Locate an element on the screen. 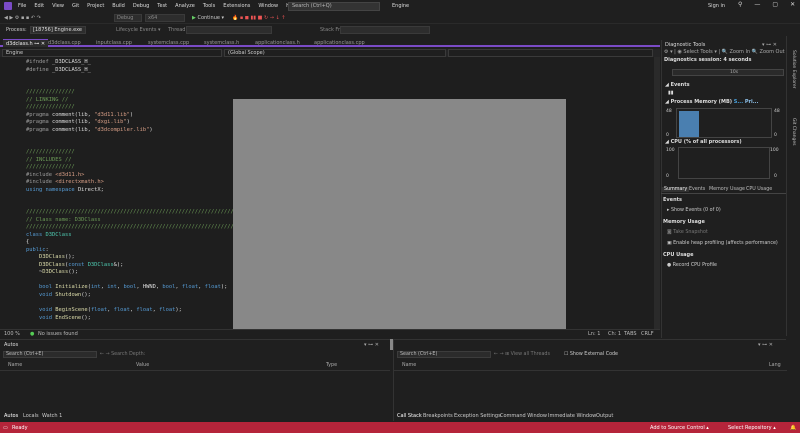 Image resolution: width=800 pixels, height=433 pixels. menu-item-window: Window is located at coordinates (268, 6).